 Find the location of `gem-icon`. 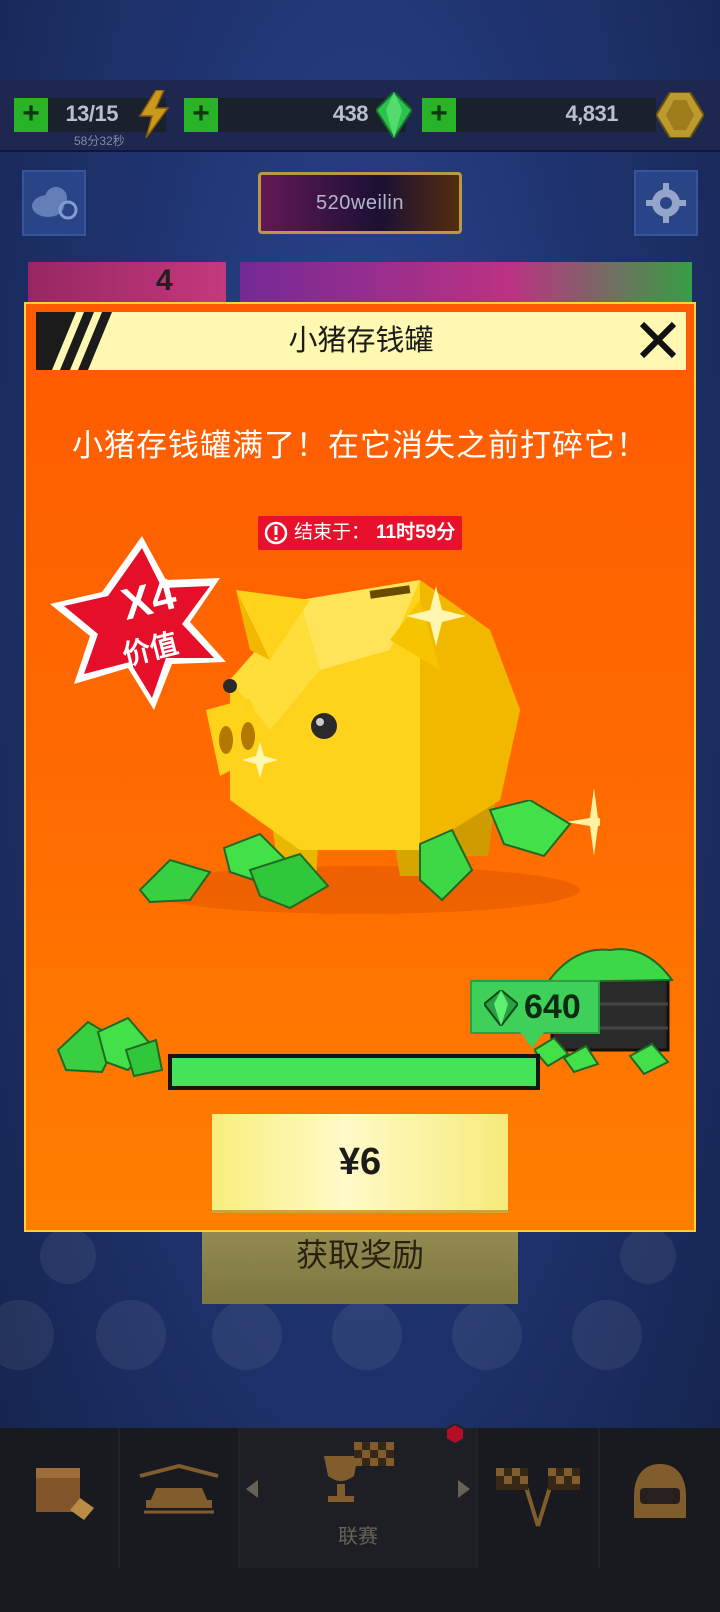

gem-icon is located at coordinates (501, 1008).